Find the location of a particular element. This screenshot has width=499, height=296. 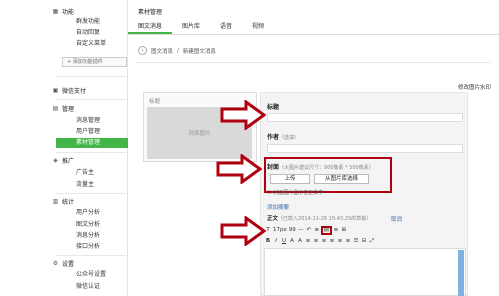

body-editor is located at coordinates (365, 272).